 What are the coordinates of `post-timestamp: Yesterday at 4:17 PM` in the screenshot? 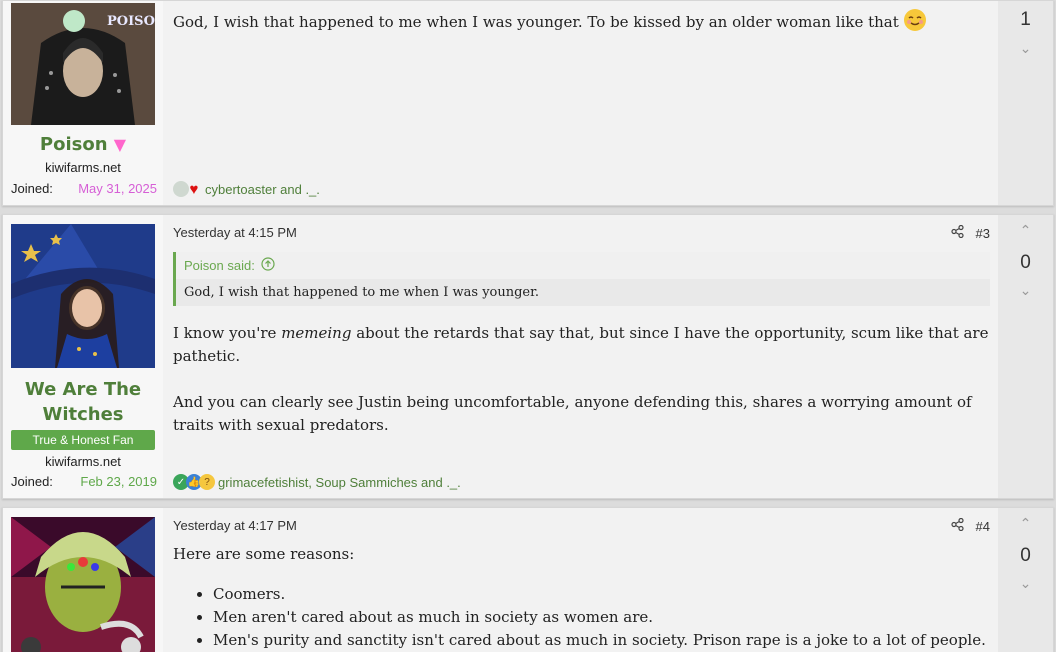 It's located at (235, 525).